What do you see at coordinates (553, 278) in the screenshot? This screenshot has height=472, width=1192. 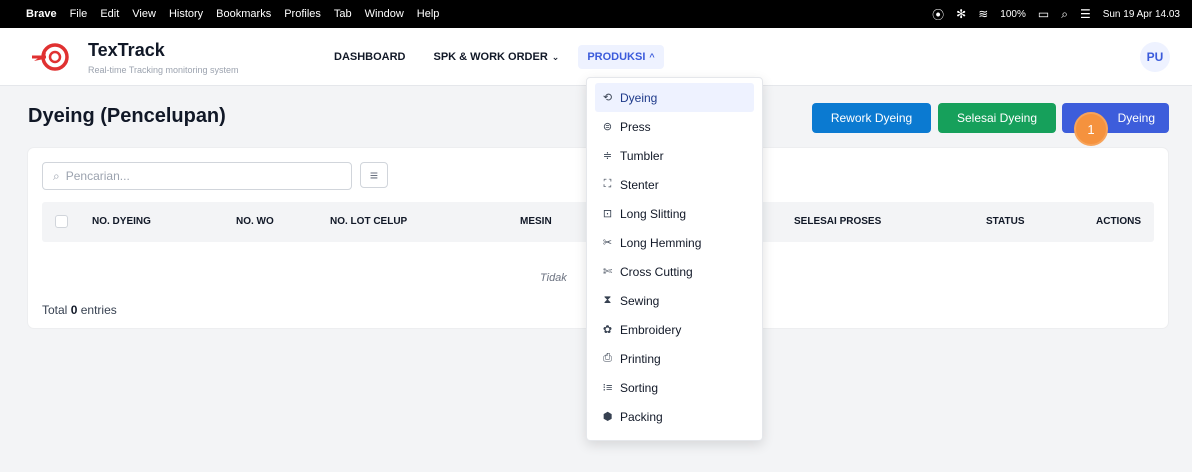 I see `empty-table-message: Tidak` at bounding box center [553, 278].